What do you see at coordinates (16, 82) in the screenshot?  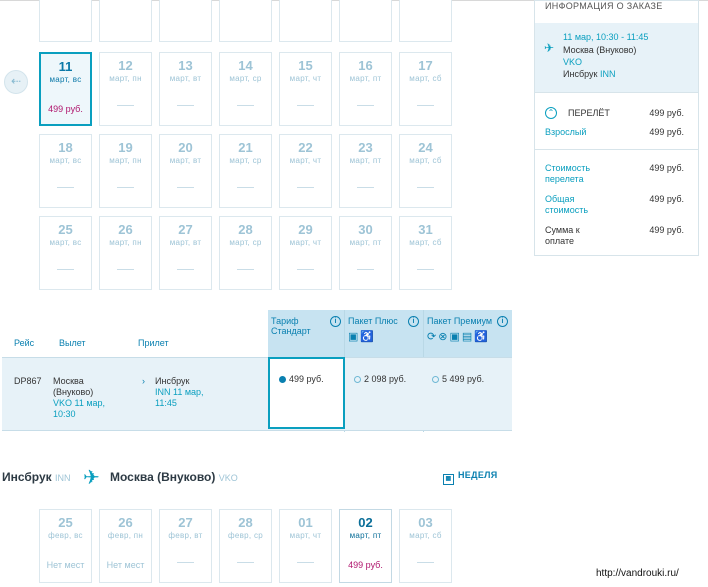 I see `prev-week-arrow-icon: ⇠` at bounding box center [16, 82].